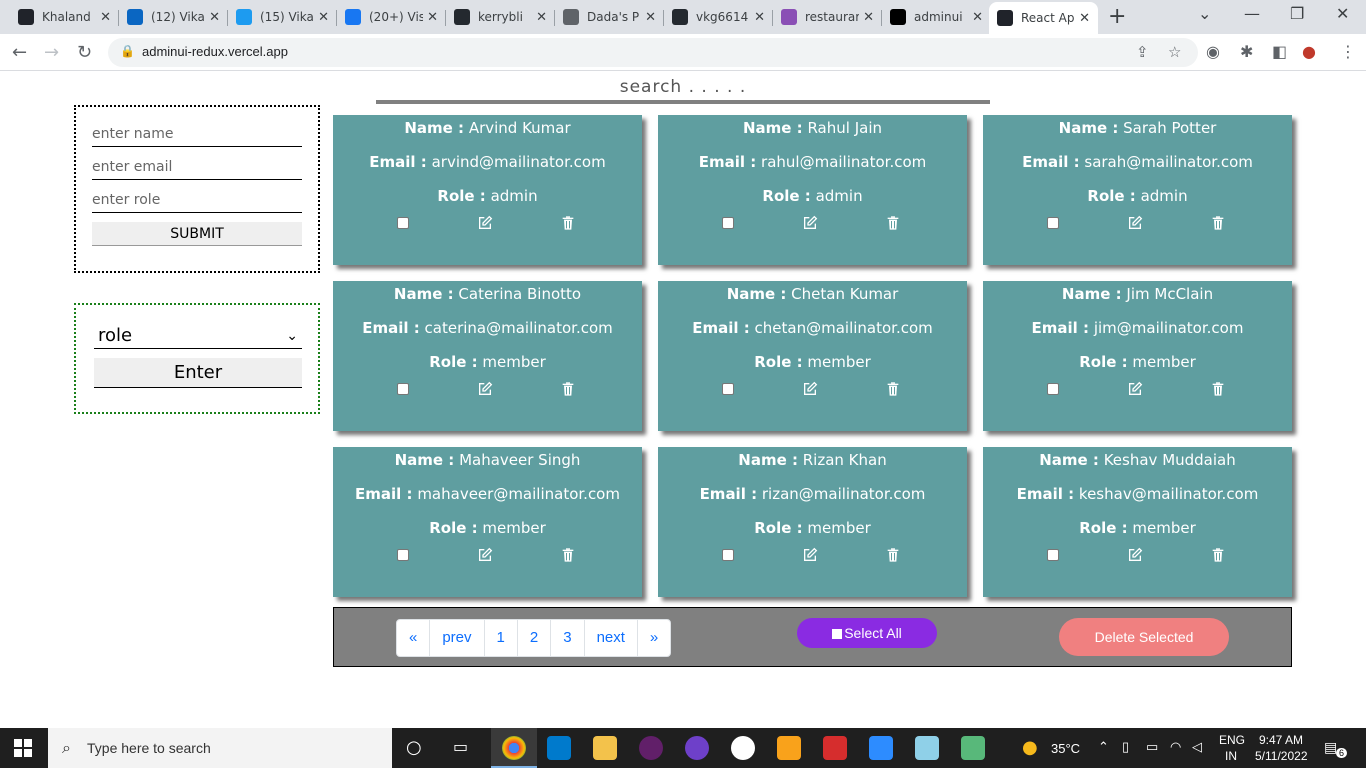 The image size is (1366, 768). What do you see at coordinates (460, 746) in the screenshot?
I see `task-view-icon: ▭` at bounding box center [460, 746].